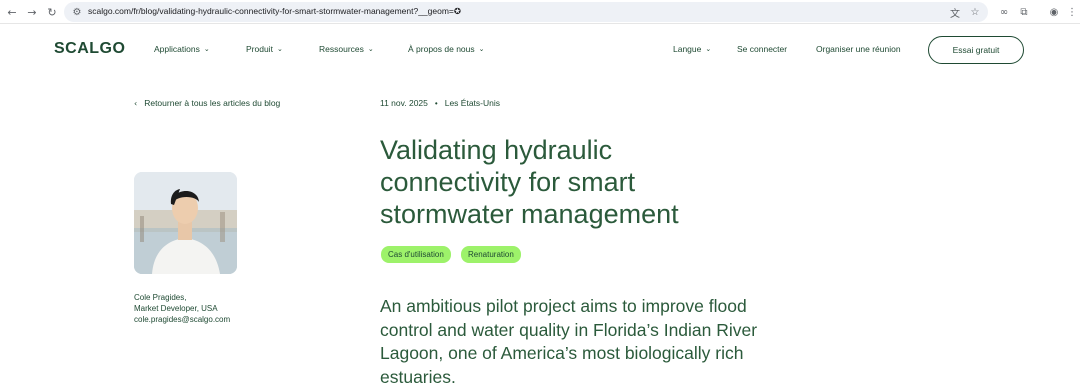  I want to click on profile-icon: ◉, so click(1054, 12).